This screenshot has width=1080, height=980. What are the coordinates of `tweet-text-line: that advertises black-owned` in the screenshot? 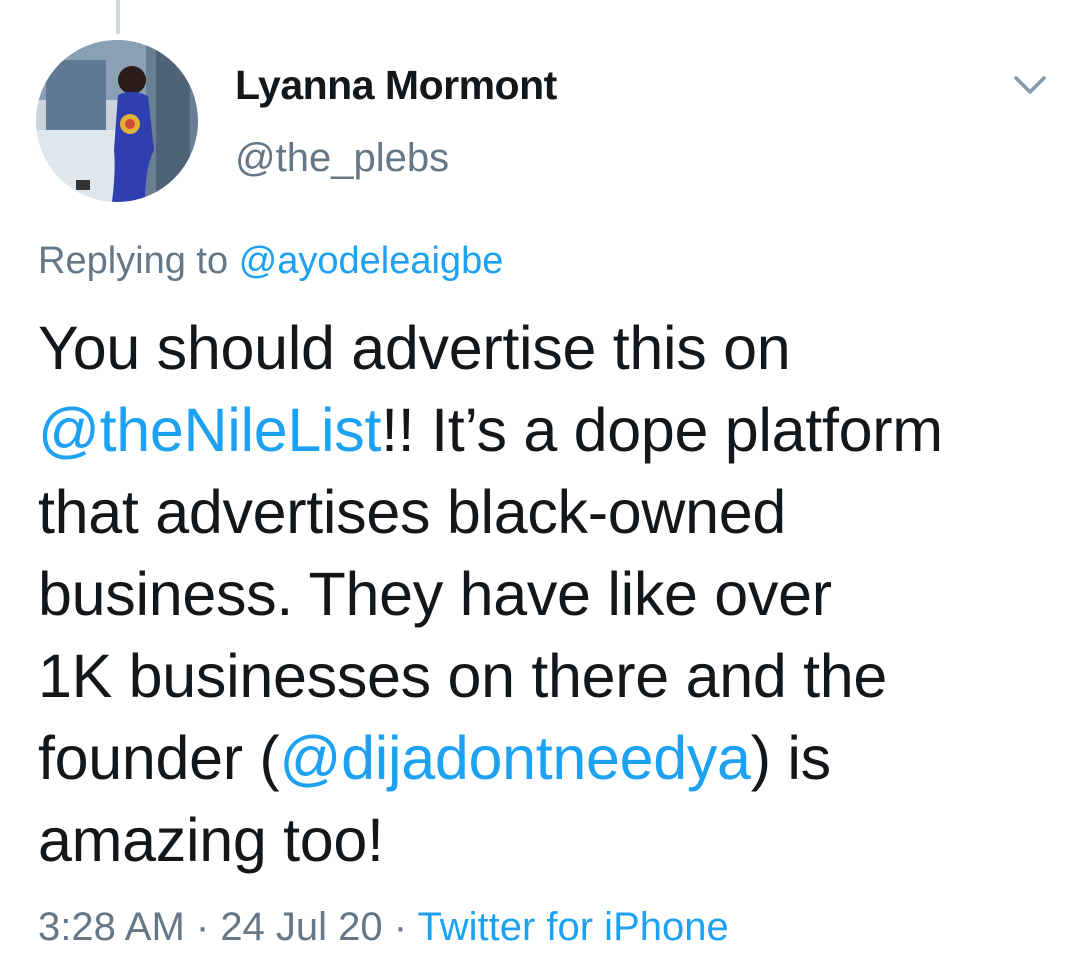 It's located at (412, 512).